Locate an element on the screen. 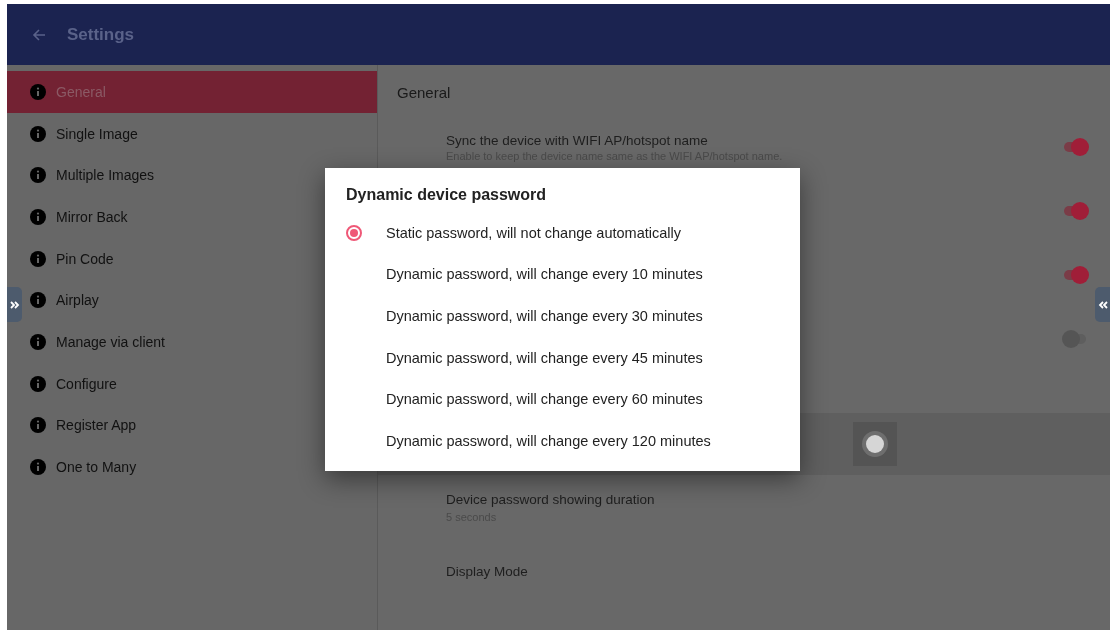 This screenshot has width=1110, height=630. dialog-title: Dynamic device password is located at coordinates (447, 195).